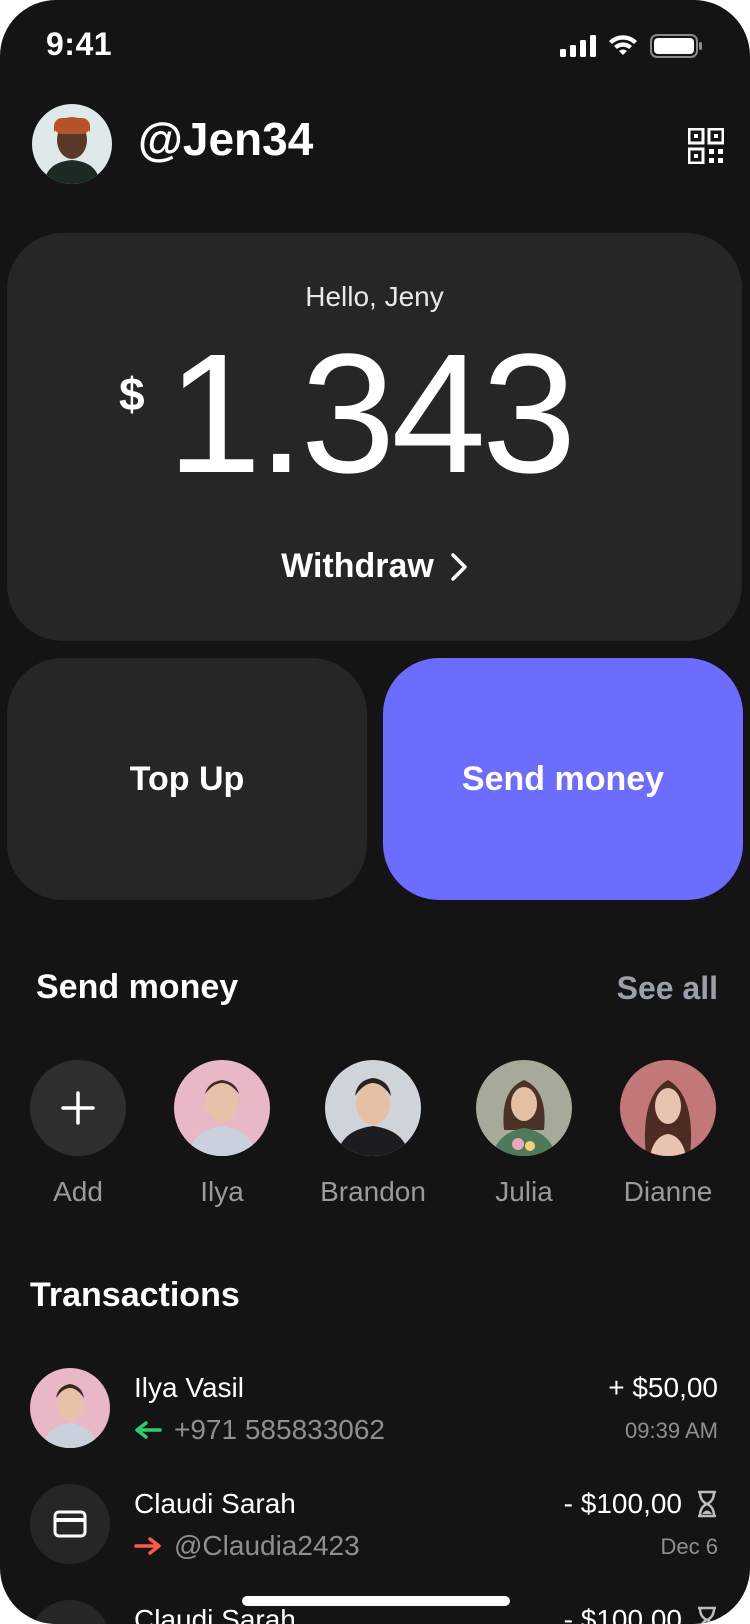  Describe the element at coordinates (623, 45) in the screenshot. I see `wifi-icon` at that location.